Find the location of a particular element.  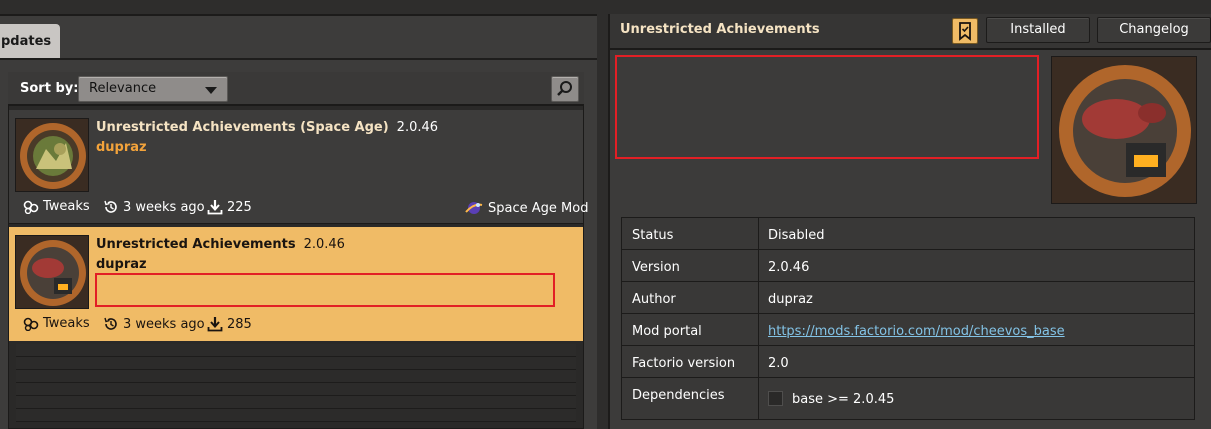

info-row-version: Version 2.0.46 is located at coordinates (908, 266).